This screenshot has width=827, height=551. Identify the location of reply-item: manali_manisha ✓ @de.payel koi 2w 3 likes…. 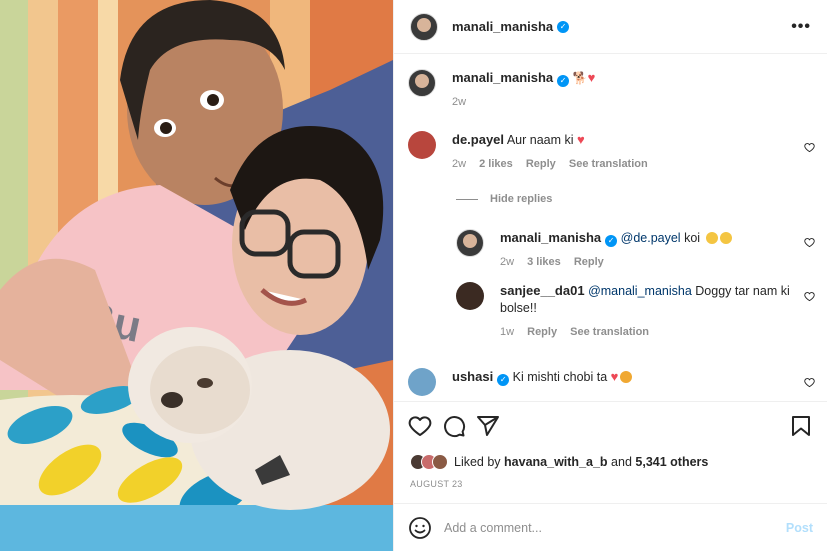
(635, 250).